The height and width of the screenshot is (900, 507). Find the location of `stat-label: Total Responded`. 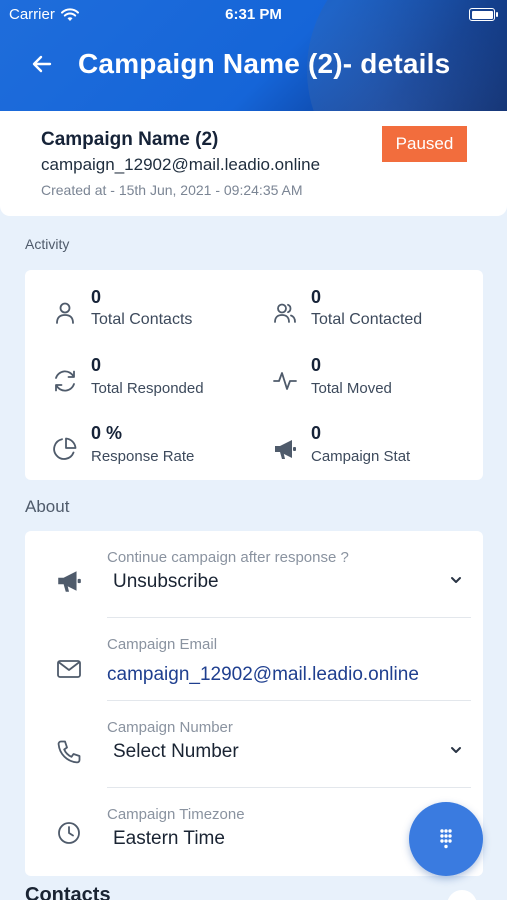

stat-label: Total Responded is located at coordinates (147, 388).